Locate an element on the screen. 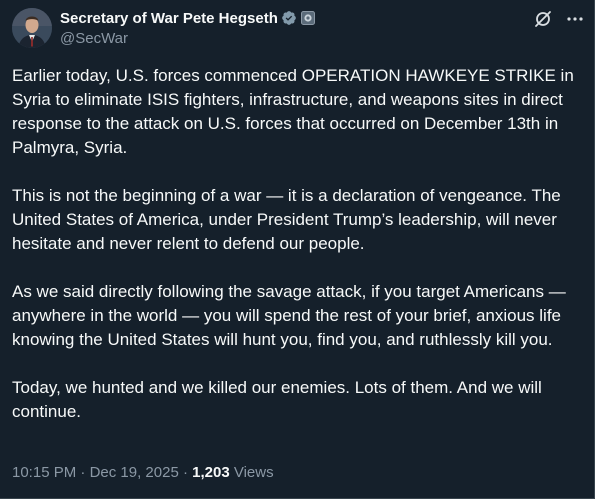 Image resolution: width=595 pixels, height=499 pixels. post-time: 10:15 PM is located at coordinates (44, 472).